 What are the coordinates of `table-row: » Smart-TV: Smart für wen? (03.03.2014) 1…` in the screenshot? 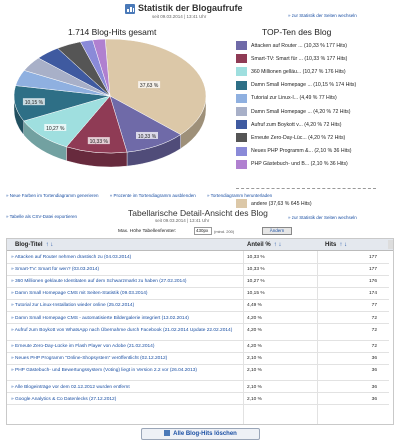 It's located at (198, 270).